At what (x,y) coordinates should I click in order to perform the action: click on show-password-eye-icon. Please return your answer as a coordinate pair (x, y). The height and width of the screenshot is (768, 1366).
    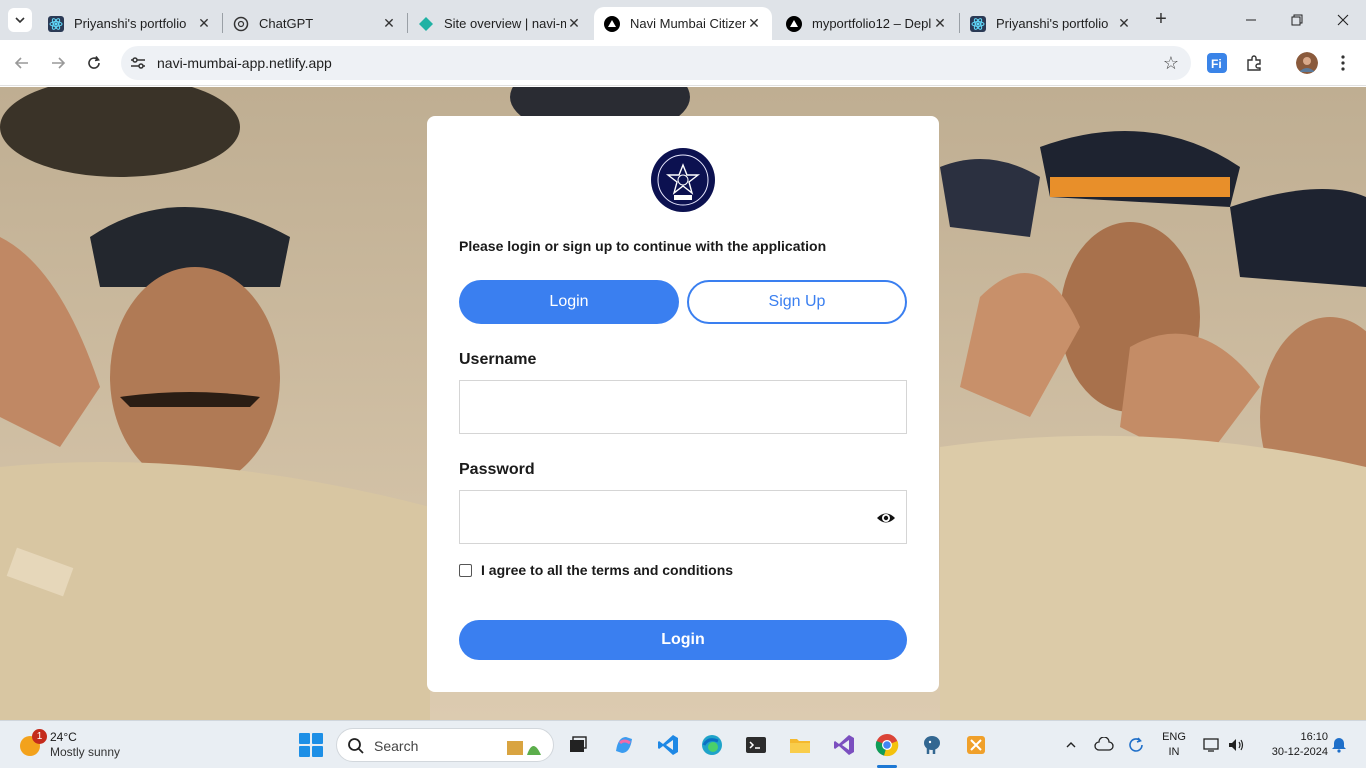
    Looking at the image, I should click on (886, 518).